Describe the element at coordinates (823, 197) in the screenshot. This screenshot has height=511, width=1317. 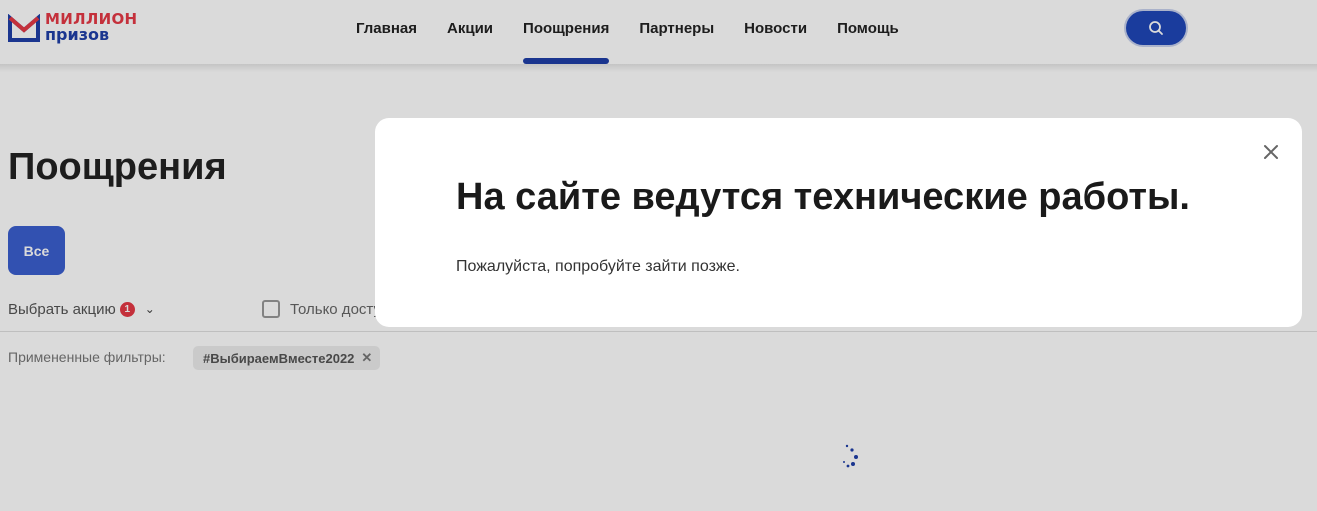
I see `modal-title: На сайте ведутся технические работы.` at that location.